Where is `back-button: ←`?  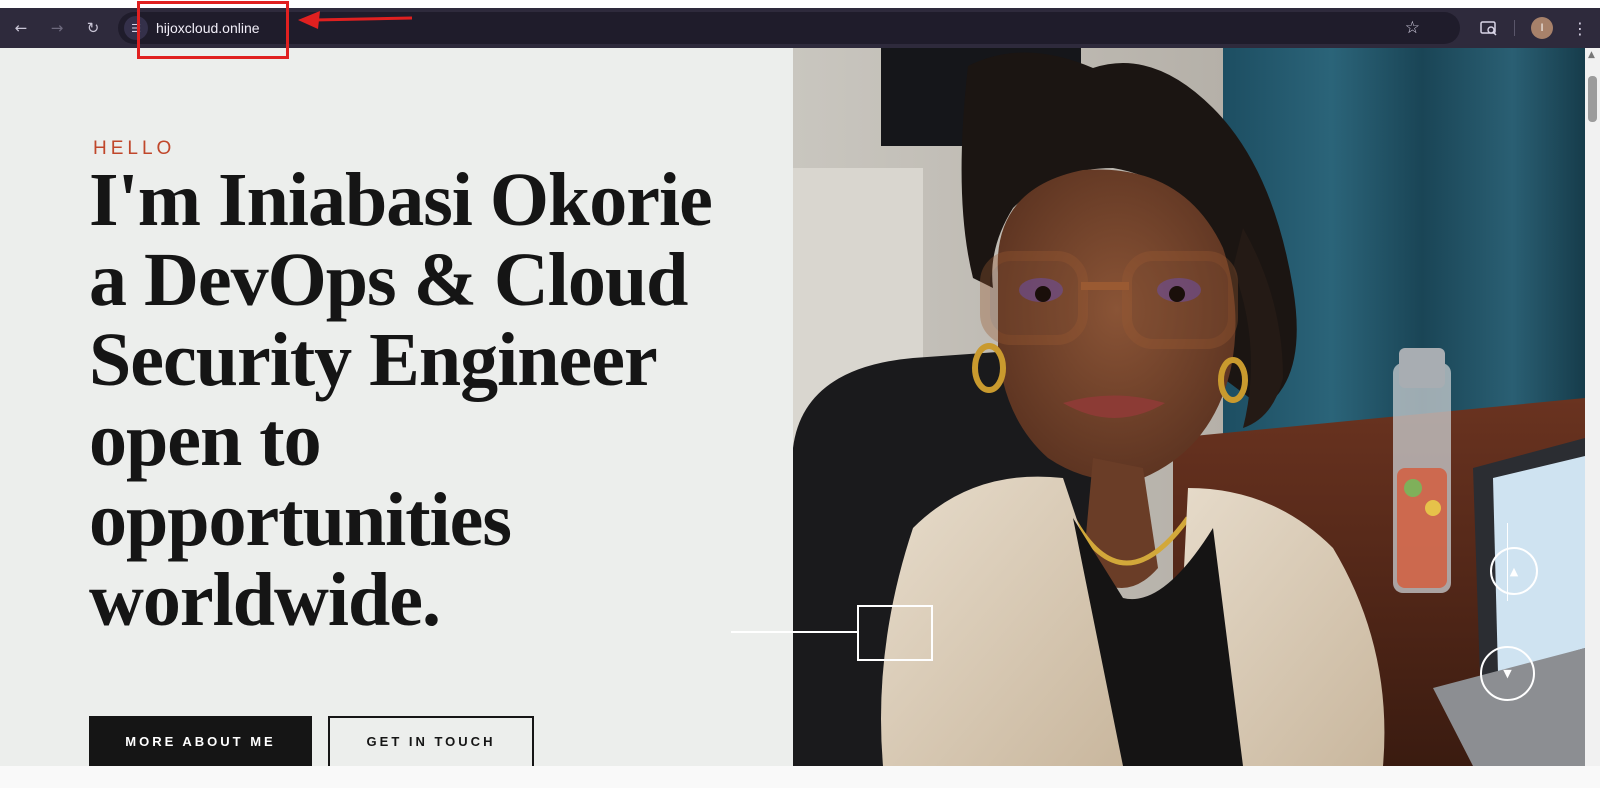 back-button: ← is located at coordinates (21, 28).